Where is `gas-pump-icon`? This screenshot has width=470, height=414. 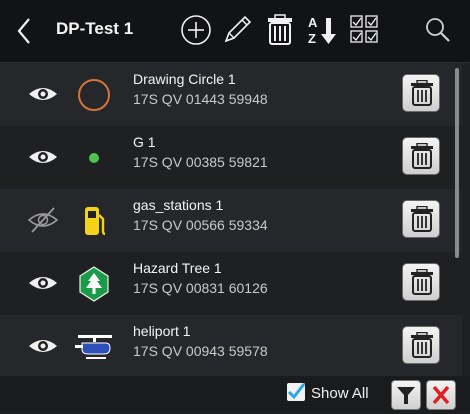 gas-pump-icon is located at coordinates (94, 221).